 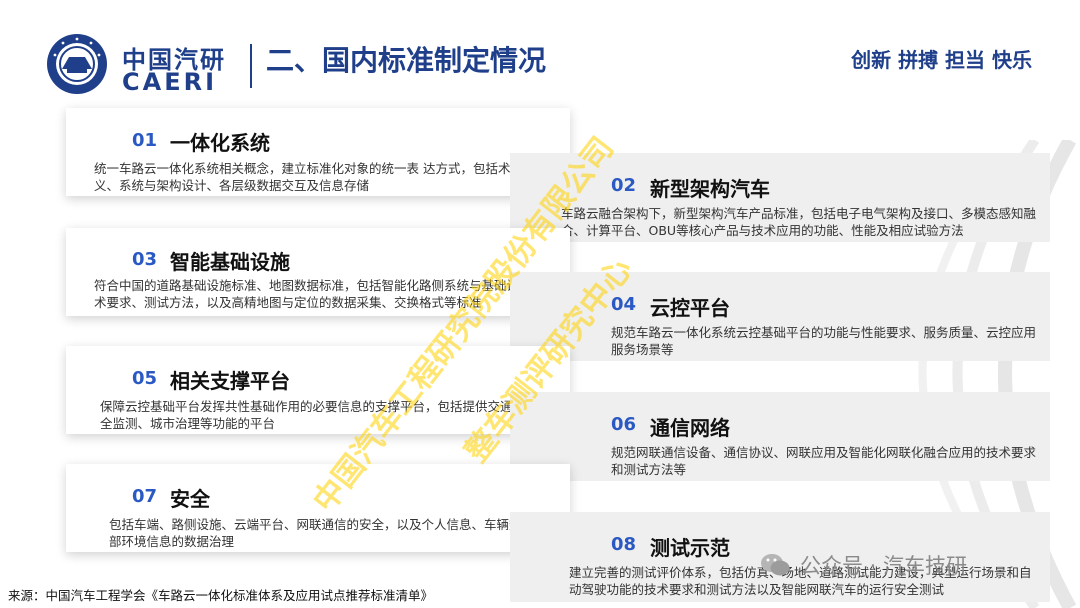 I want to click on card-description: 规范车路云一体化系统云控基础平台的功能与性能要求、服务质量、云控应用服务场景等, so click(x=824, y=341).